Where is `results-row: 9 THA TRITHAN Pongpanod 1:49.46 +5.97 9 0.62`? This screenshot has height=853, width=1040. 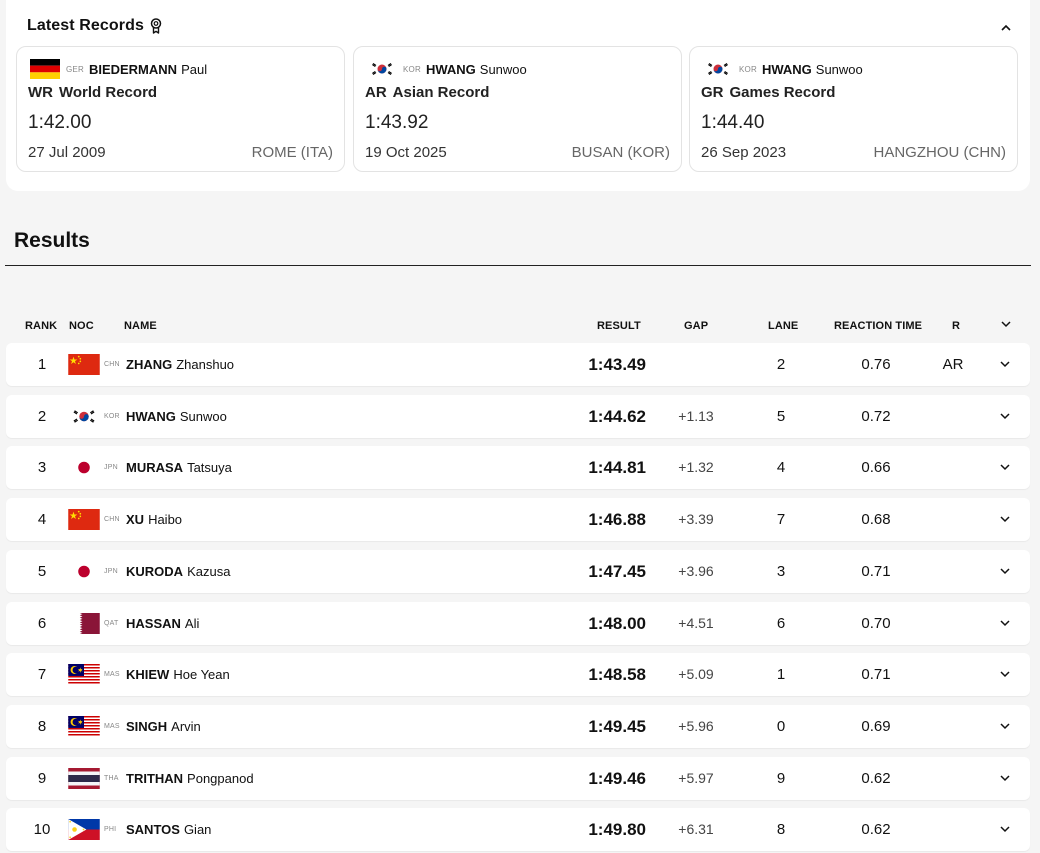
results-row: 9 THA TRITHAN Pongpanod 1:49.46 +5.97 9 0.62 is located at coordinates (518, 778).